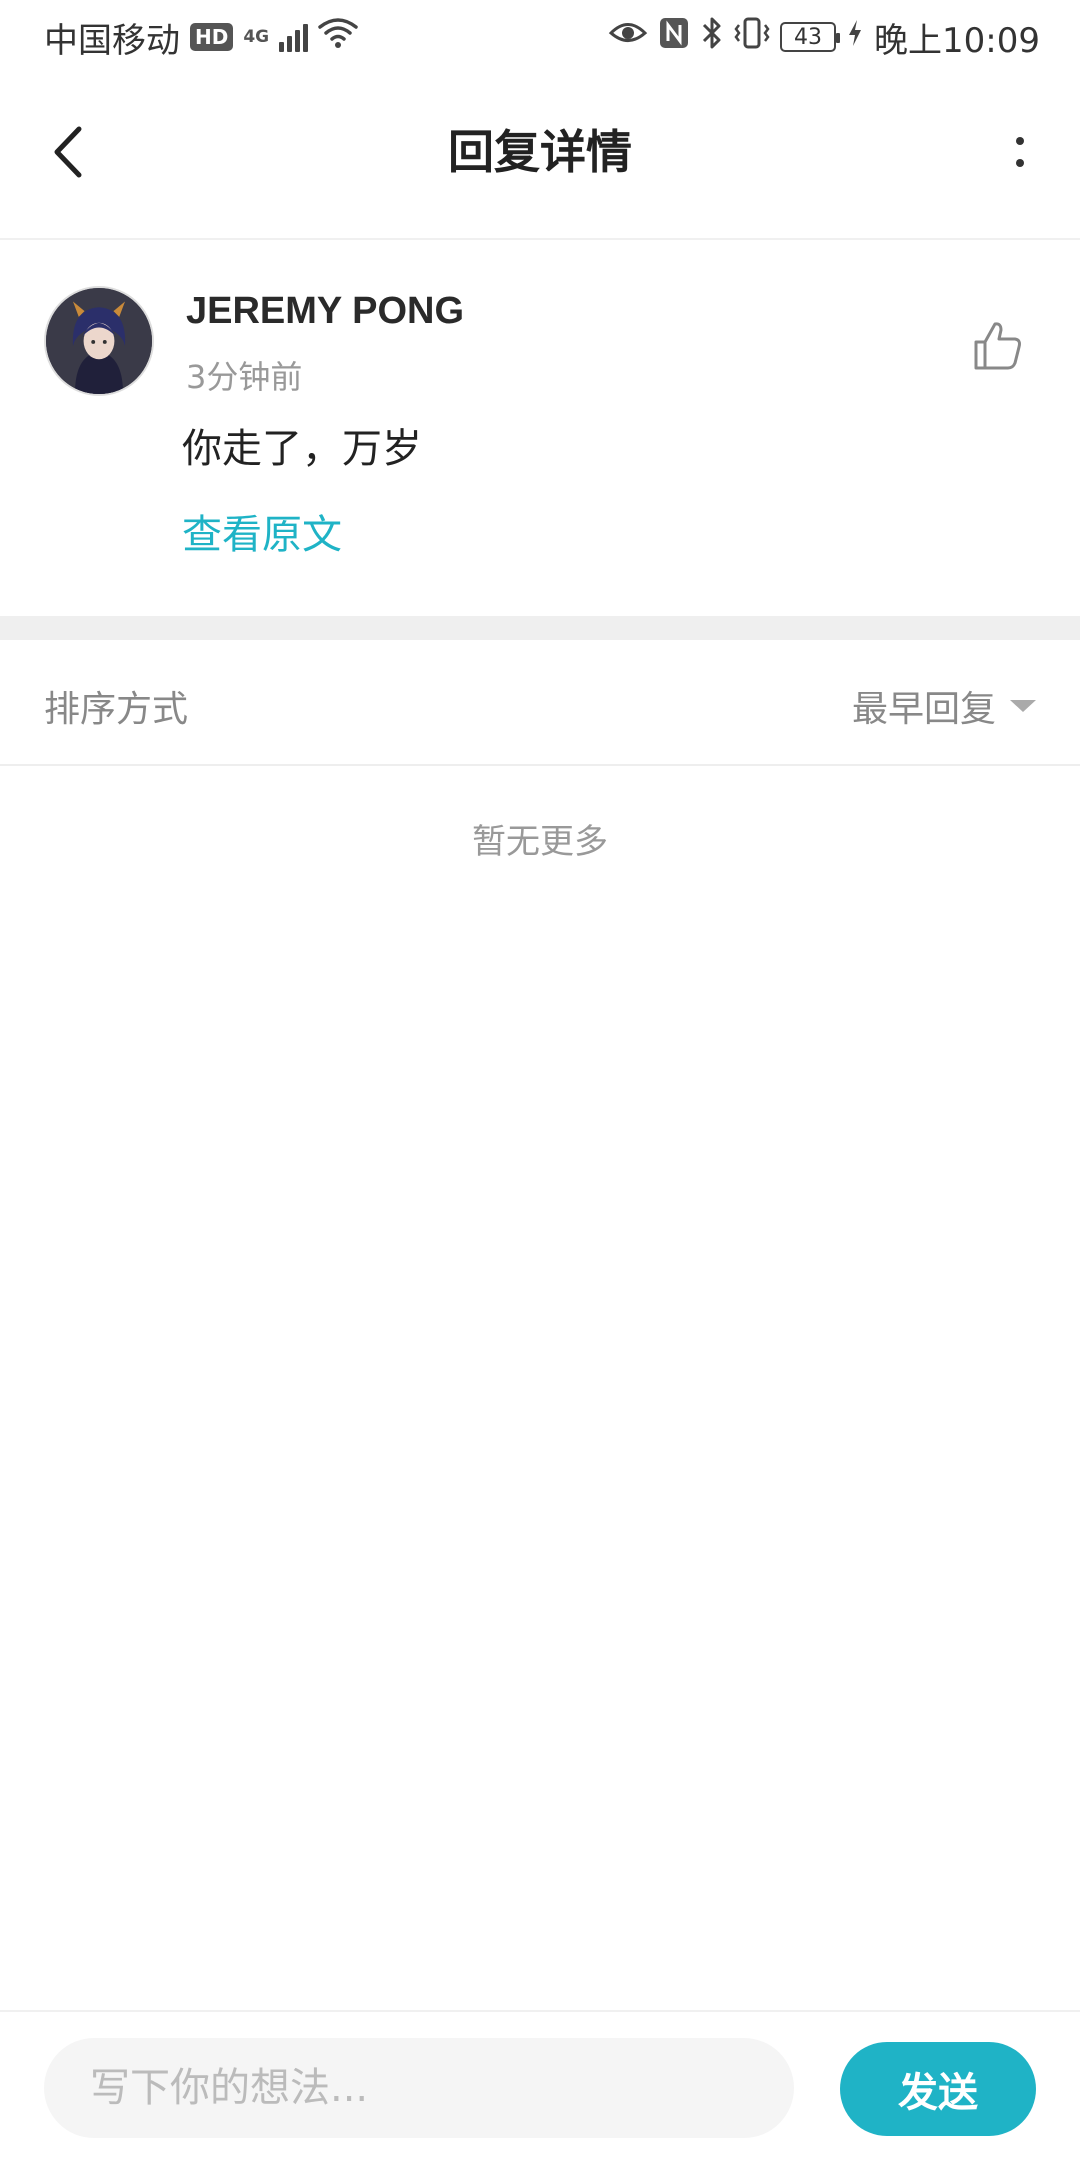 The image size is (1080, 2160). Describe the element at coordinates (540, 152) in the screenshot. I see `page-title: 回复详情` at that location.